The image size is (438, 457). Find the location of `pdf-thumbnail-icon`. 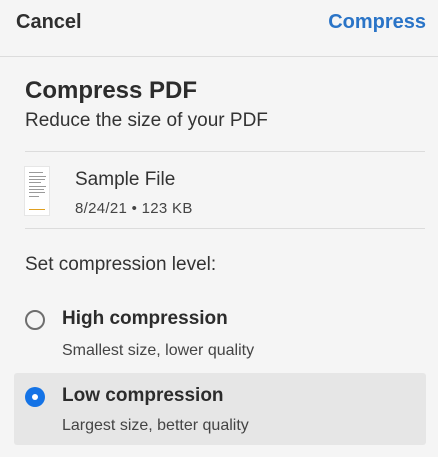

pdf-thumbnail-icon is located at coordinates (37, 191).